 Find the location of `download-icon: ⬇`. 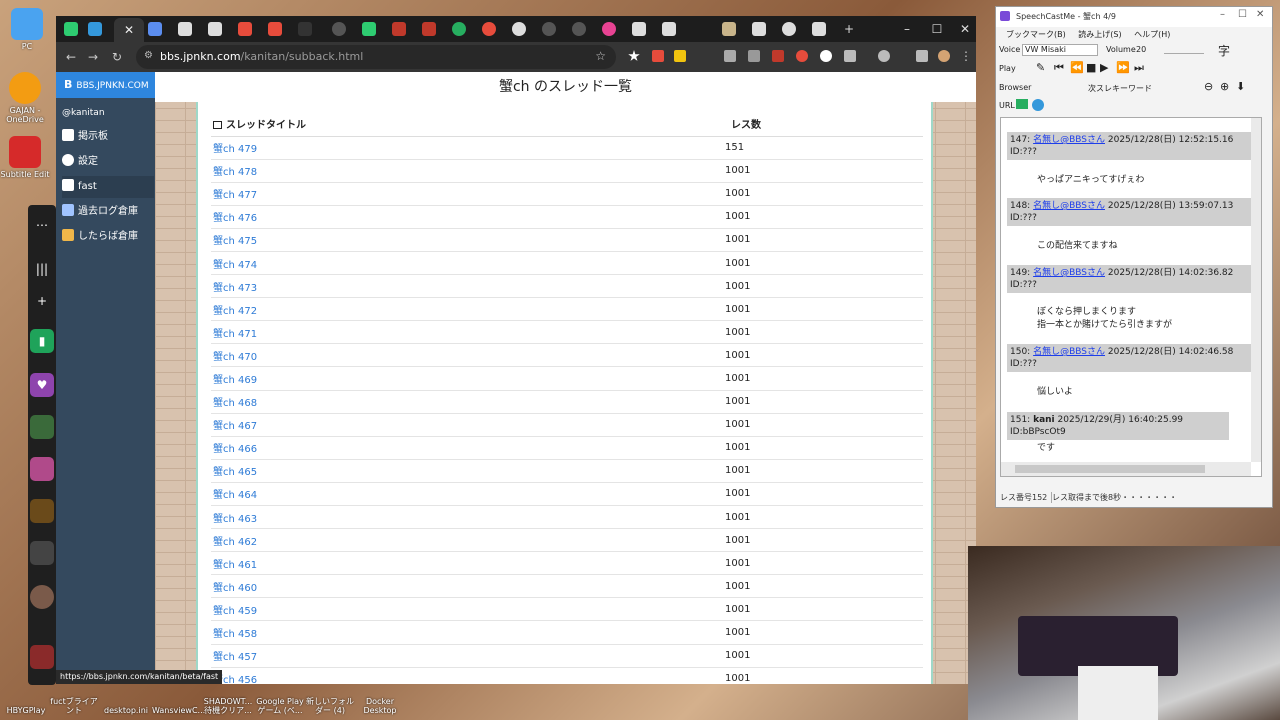

download-icon: ⬇ is located at coordinates (1240, 86).